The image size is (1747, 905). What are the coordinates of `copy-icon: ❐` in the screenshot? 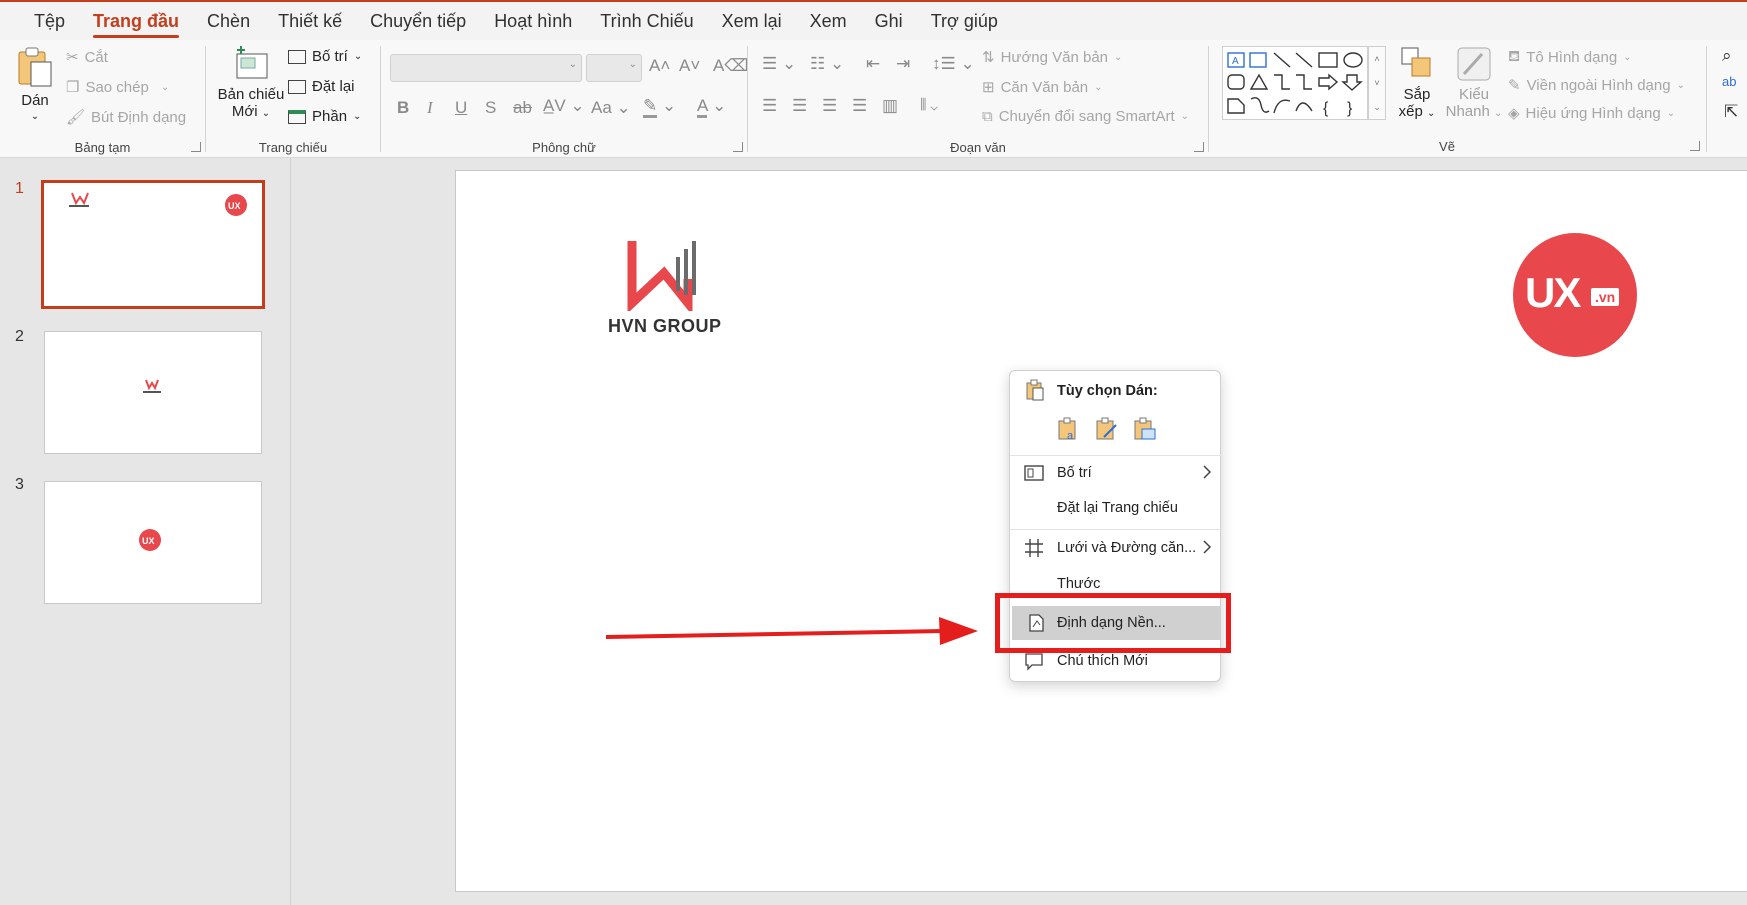 It's located at (73, 87).